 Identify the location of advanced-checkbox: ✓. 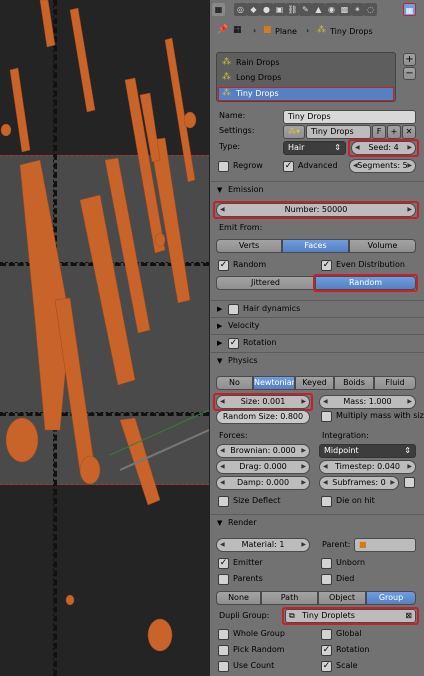
(288, 166).